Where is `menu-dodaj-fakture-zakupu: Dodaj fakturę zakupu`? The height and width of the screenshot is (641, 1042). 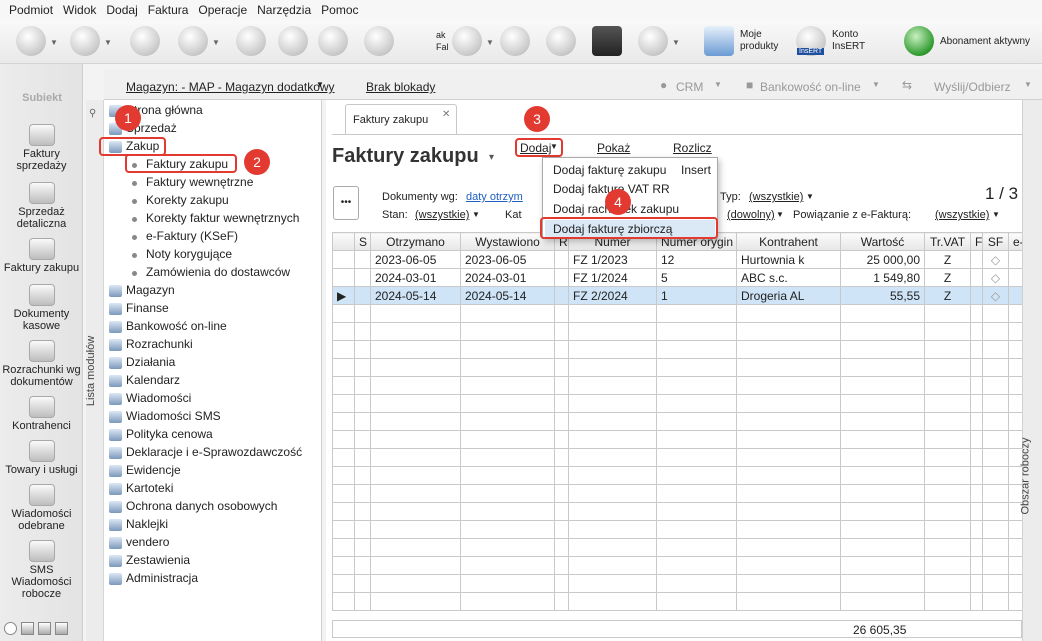 menu-dodaj-fakture-zakupu: Dodaj fakturę zakupu is located at coordinates (609, 170).